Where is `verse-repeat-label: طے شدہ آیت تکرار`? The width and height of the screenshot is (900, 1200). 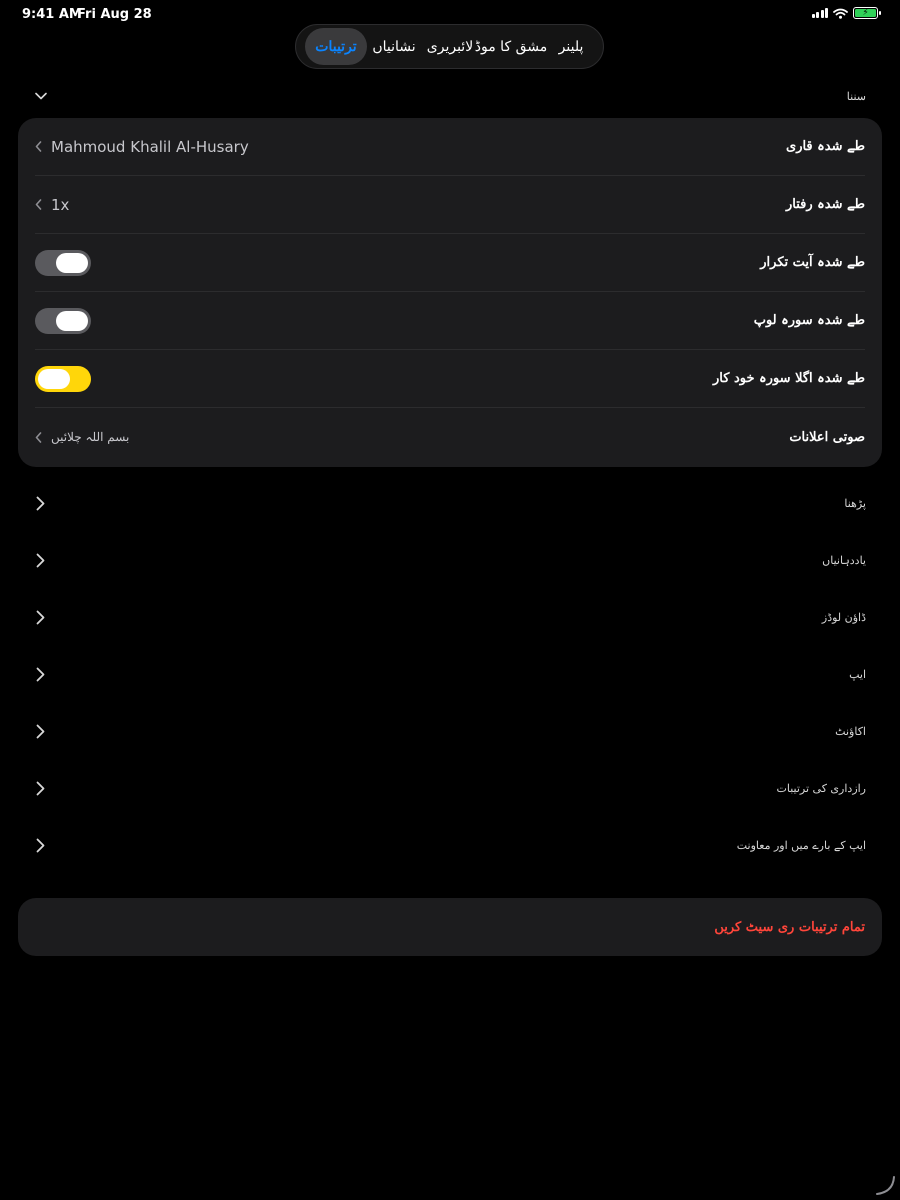 verse-repeat-label: طے شدہ آیت تکرار is located at coordinates (812, 262).